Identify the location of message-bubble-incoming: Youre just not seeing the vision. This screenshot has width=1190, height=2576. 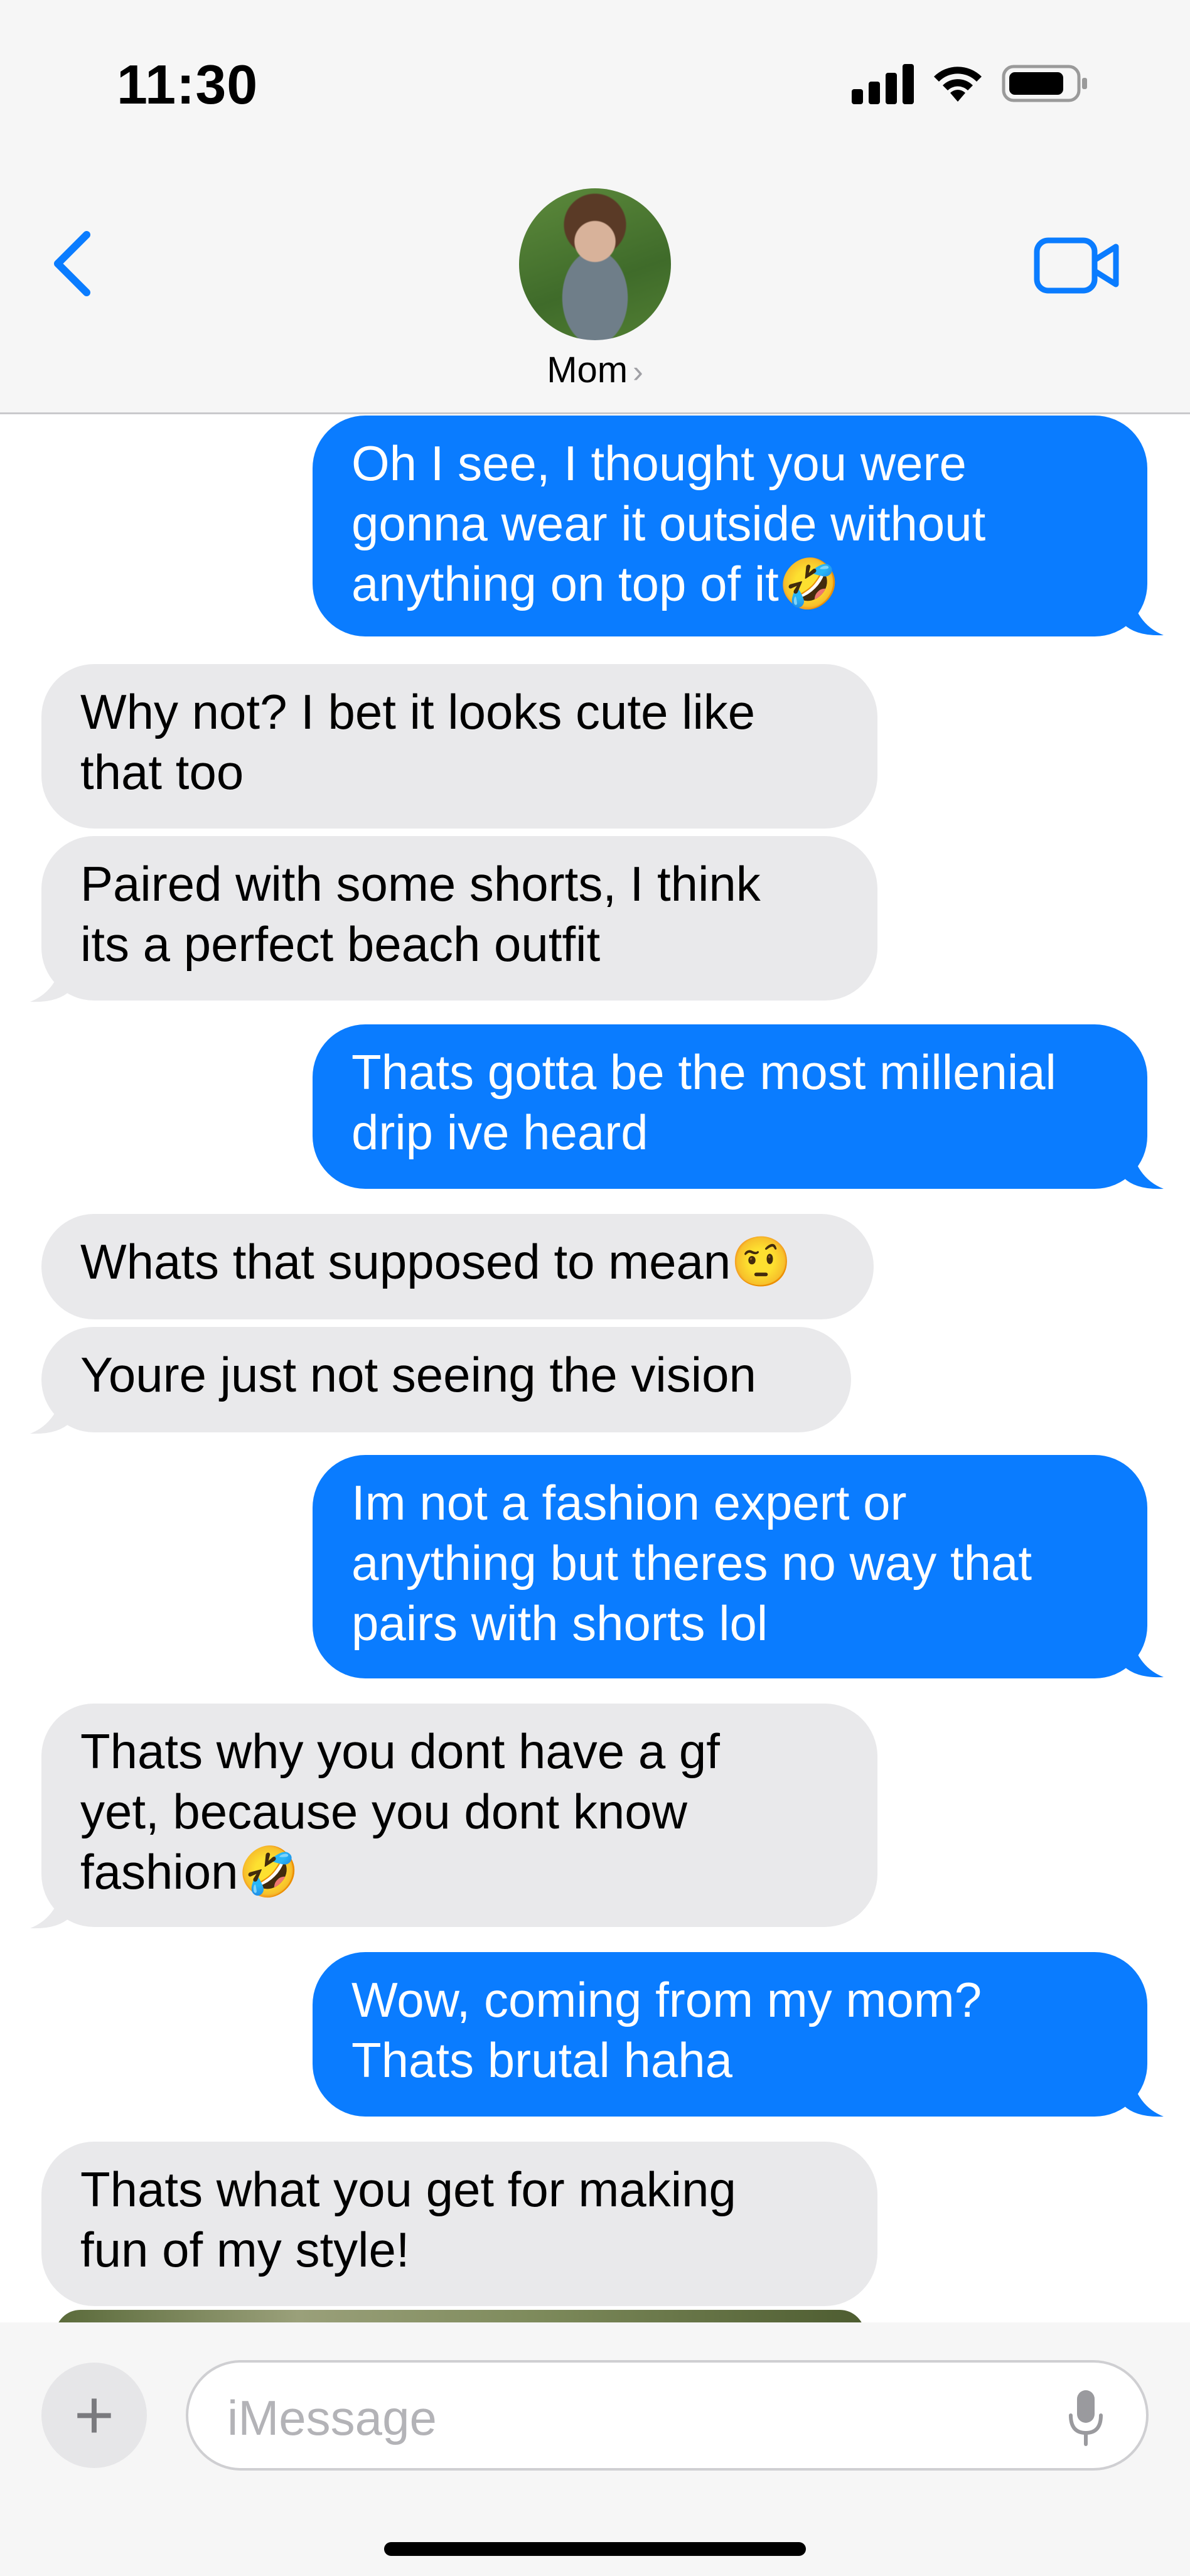
(446, 1379).